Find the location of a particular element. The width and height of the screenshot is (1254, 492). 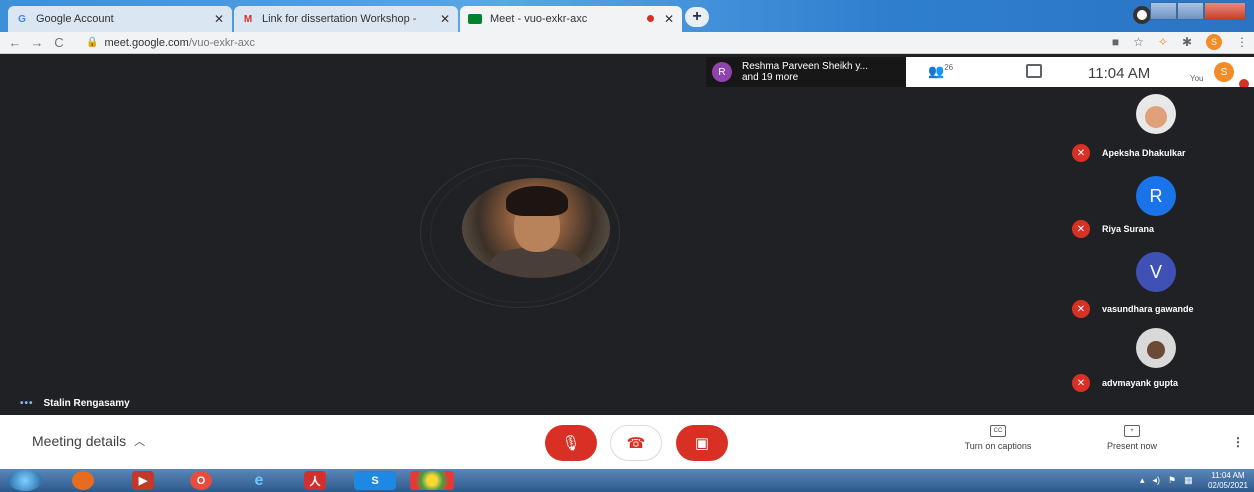

google-icon: G is located at coordinates (22, 19).